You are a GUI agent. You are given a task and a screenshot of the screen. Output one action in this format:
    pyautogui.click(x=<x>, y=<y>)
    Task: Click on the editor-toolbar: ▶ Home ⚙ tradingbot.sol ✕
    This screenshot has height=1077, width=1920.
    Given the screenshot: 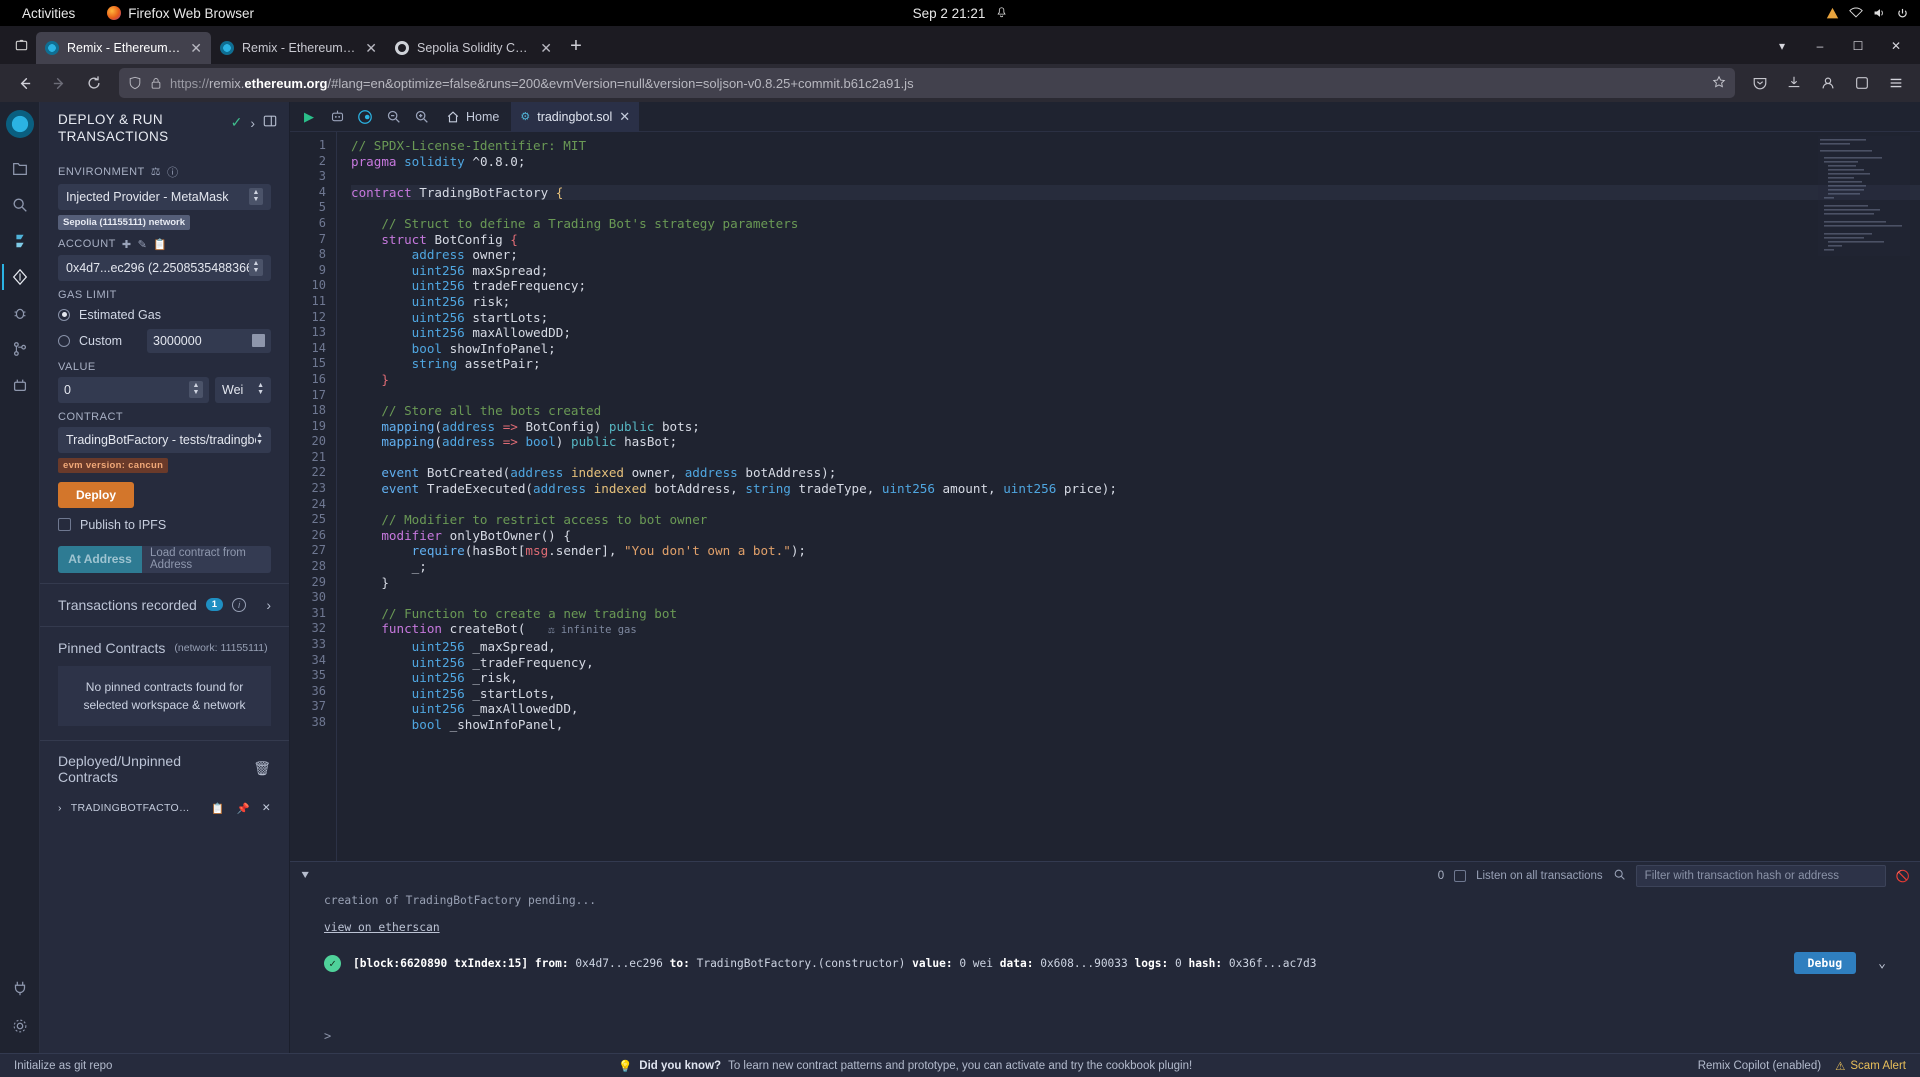 What is the action you would take?
    pyautogui.click(x=1105, y=116)
    